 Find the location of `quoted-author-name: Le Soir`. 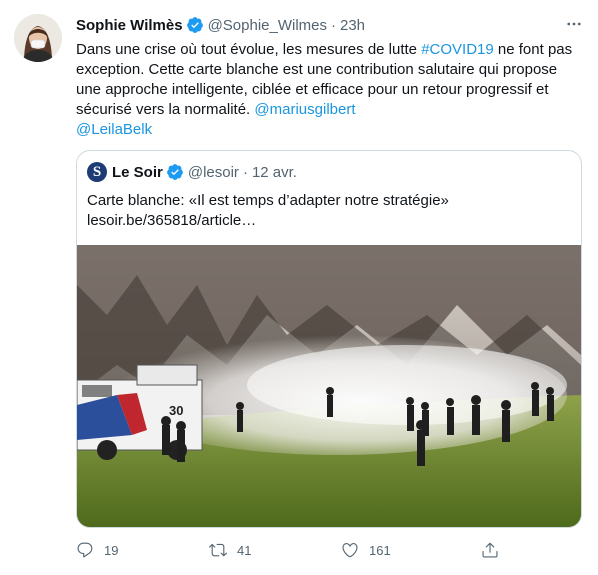

quoted-author-name: Le Soir is located at coordinates (137, 172).